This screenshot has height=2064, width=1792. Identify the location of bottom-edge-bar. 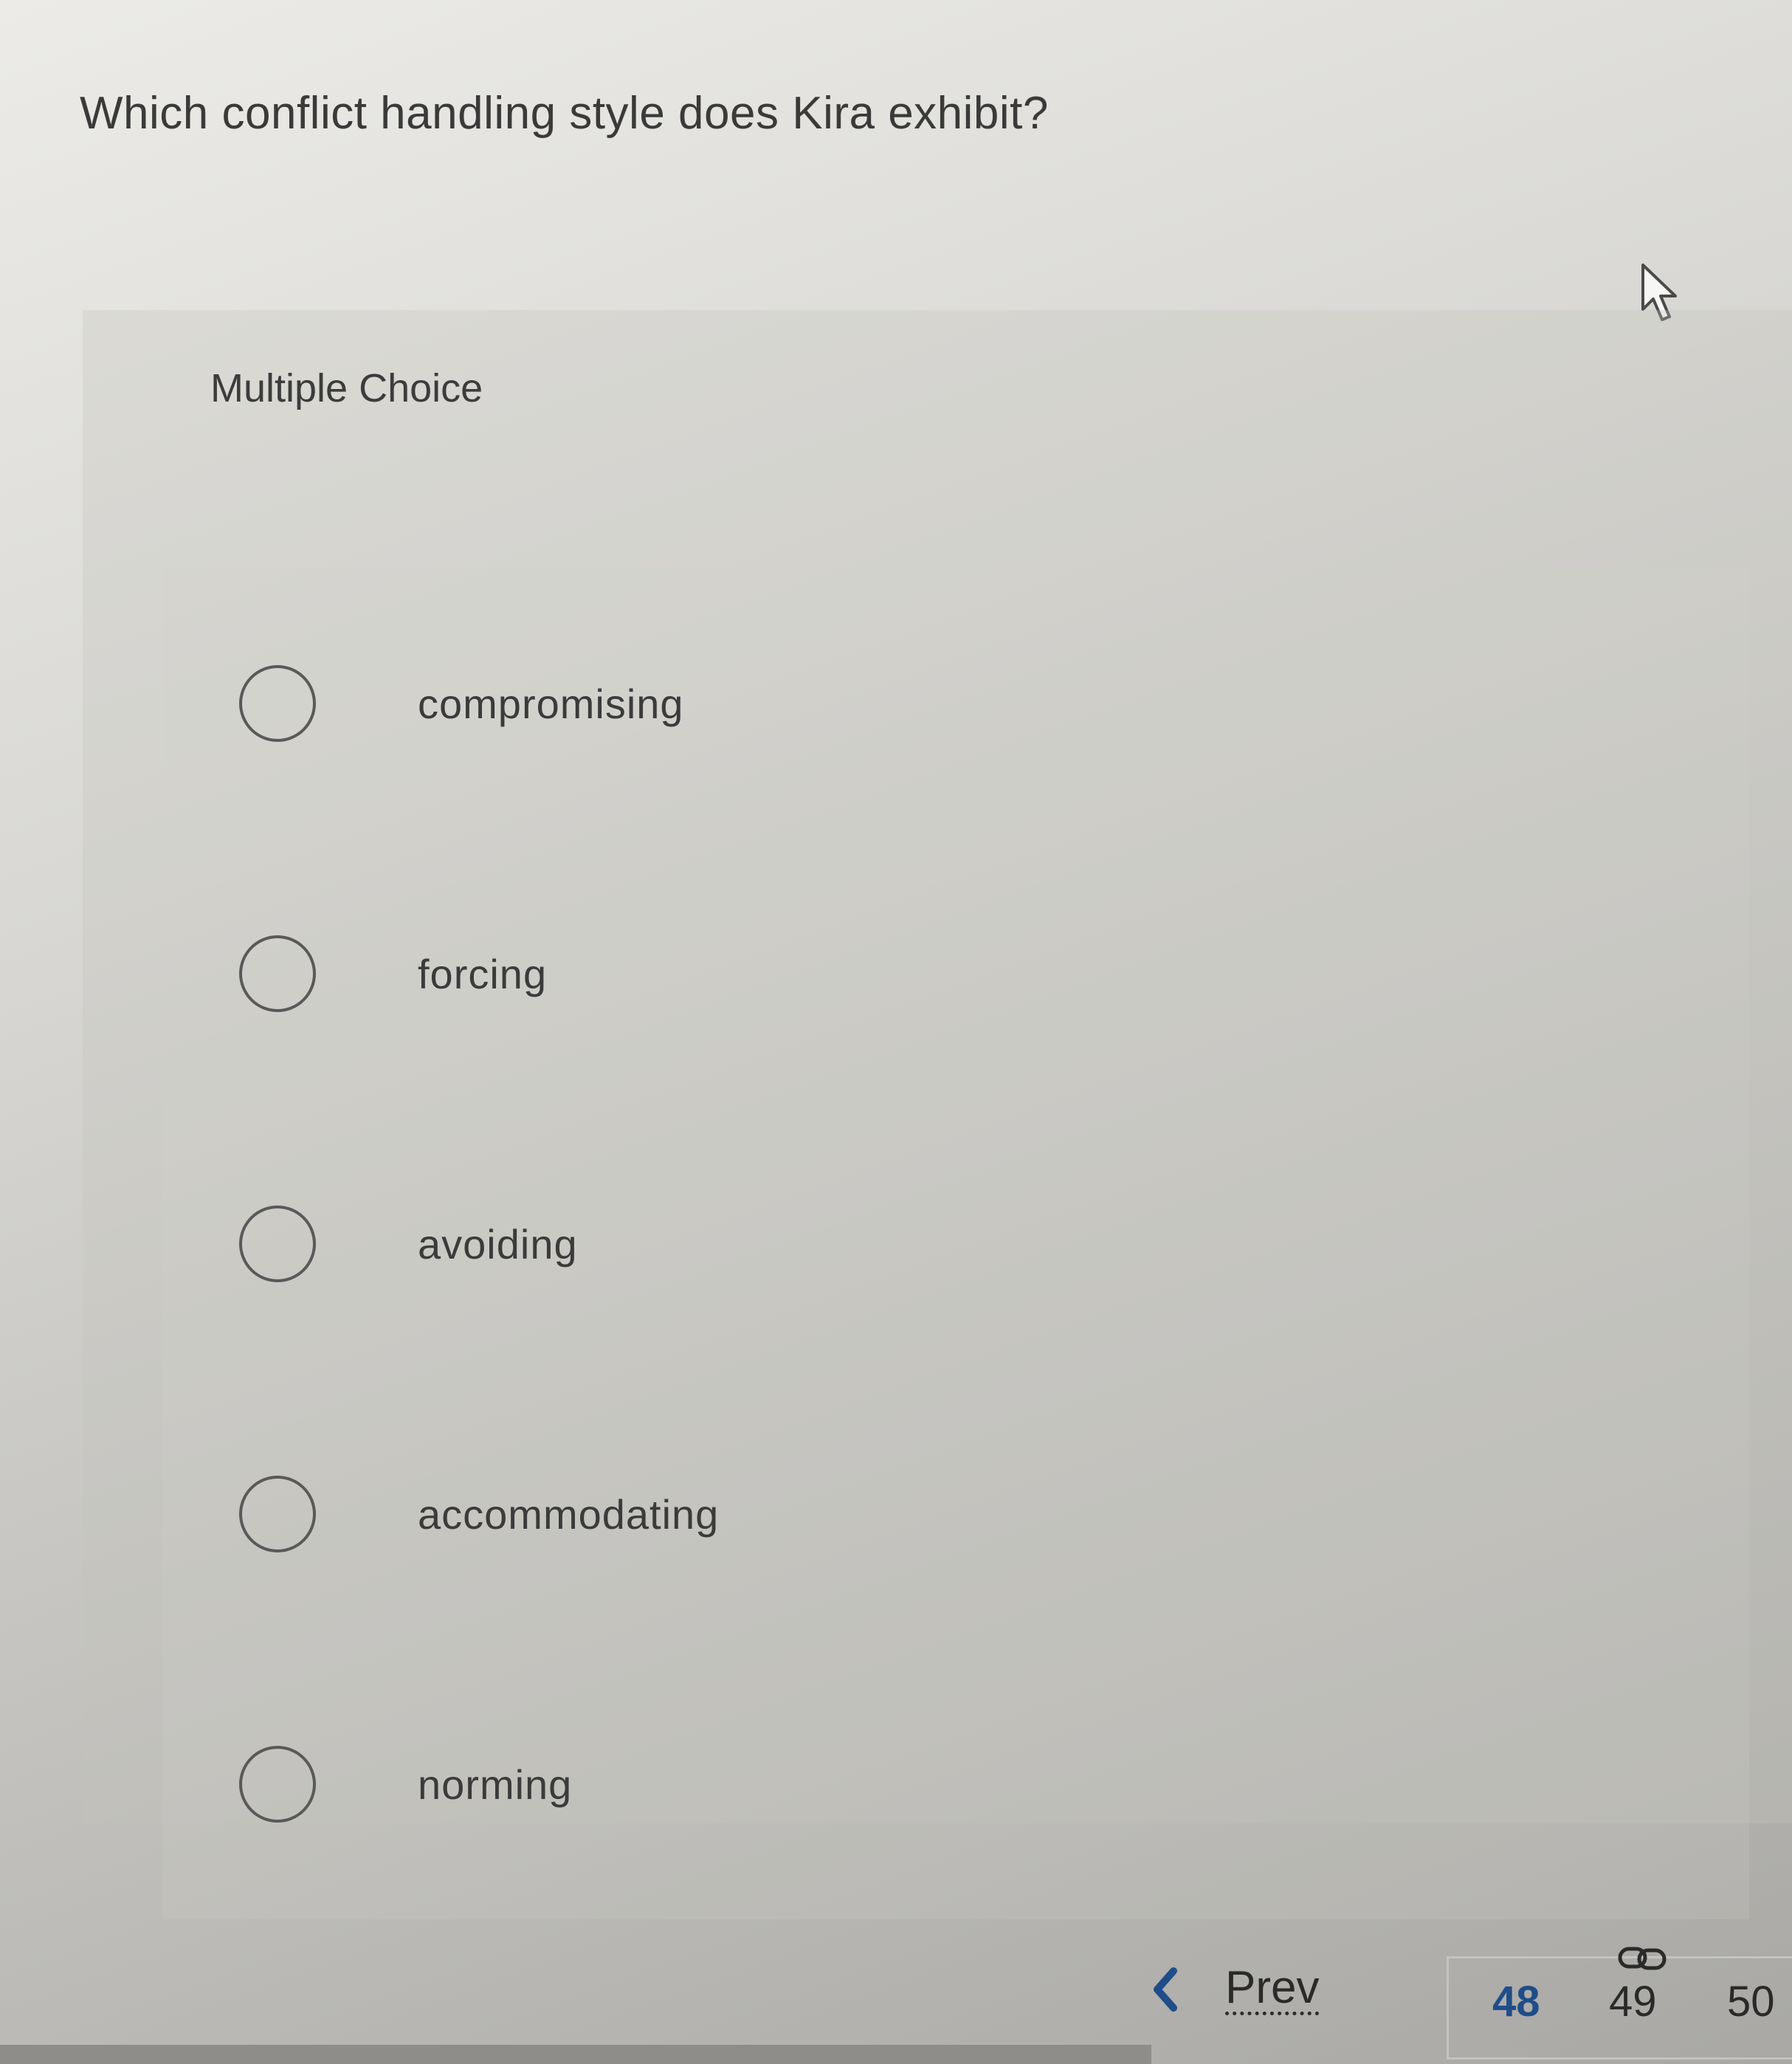
(575, 2054).